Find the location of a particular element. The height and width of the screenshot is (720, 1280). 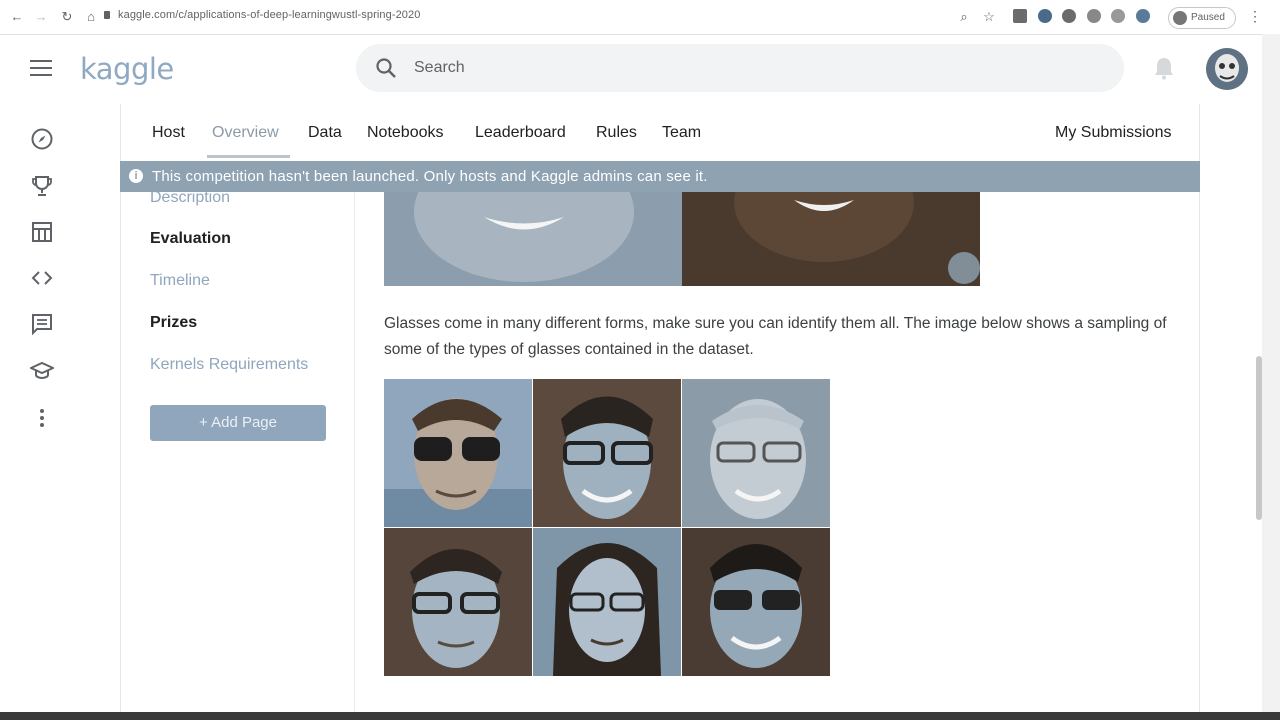

page-scrollbar is located at coordinates (1259, 438).